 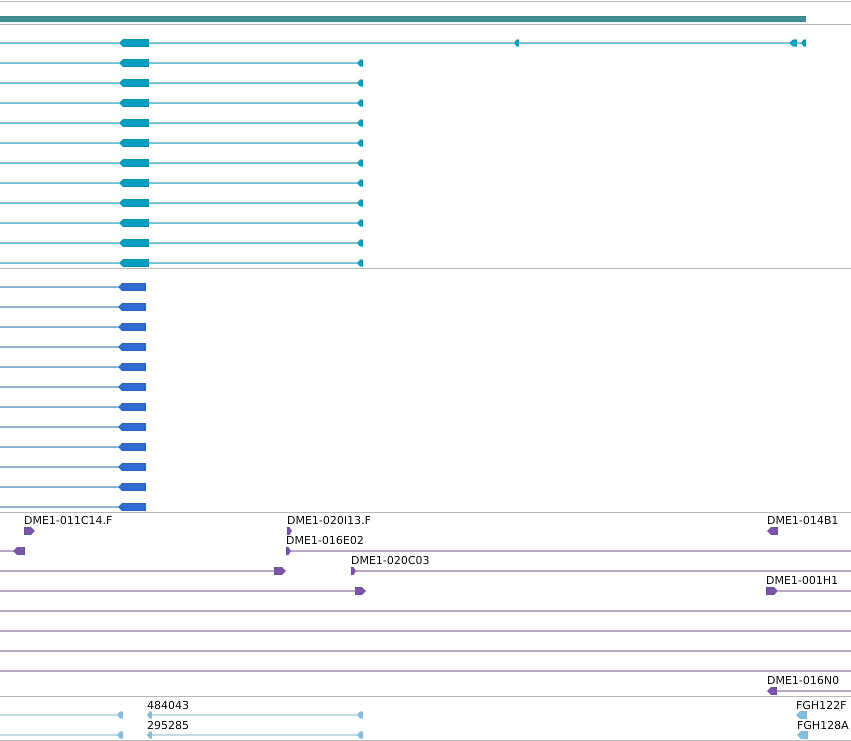 What do you see at coordinates (168, 705) in the screenshot?
I see `feature-label: 484043` at bounding box center [168, 705].